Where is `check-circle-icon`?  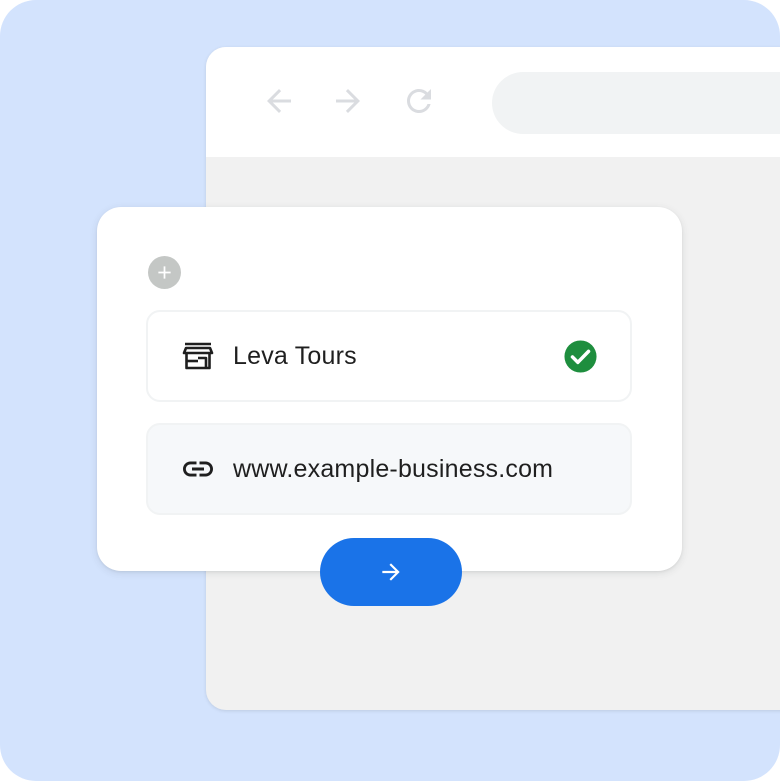 check-circle-icon is located at coordinates (580, 356).